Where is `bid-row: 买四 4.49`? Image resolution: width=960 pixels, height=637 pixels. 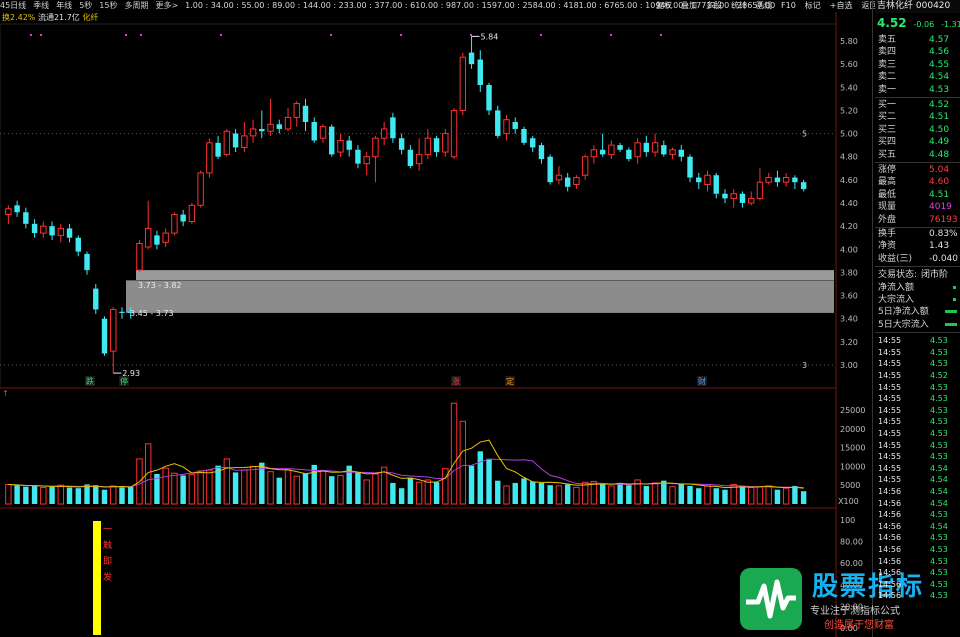
bid-row: 买四 4.49 is located at coordinates (917, 142).